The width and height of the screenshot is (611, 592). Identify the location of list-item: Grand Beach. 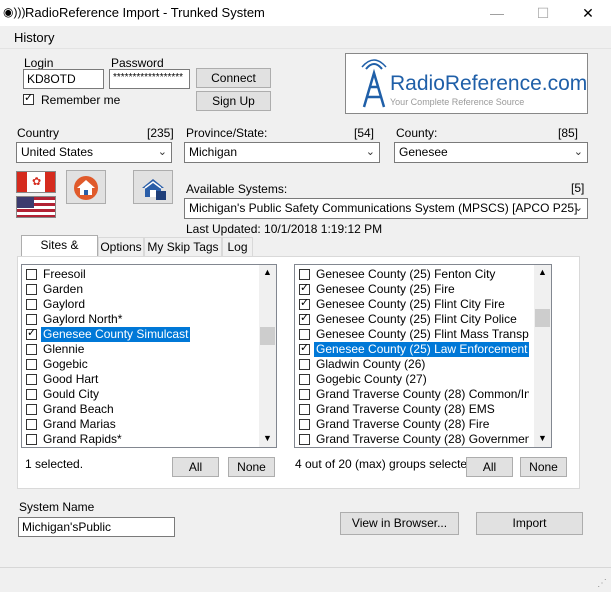
(140, 409).